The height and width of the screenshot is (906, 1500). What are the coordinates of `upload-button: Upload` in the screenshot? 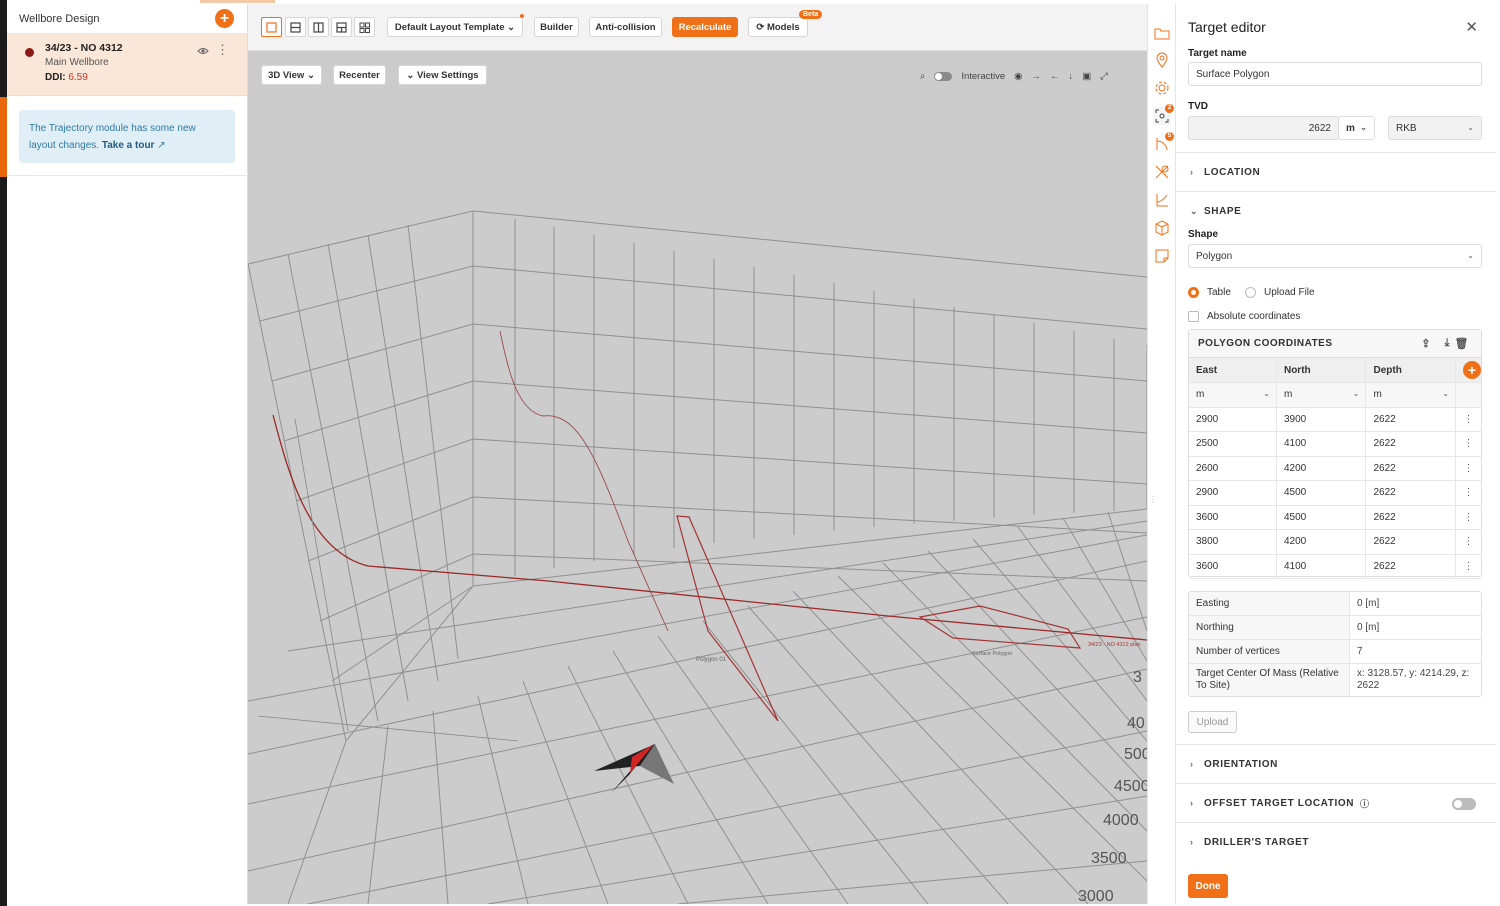 It's located at (1212, 722).